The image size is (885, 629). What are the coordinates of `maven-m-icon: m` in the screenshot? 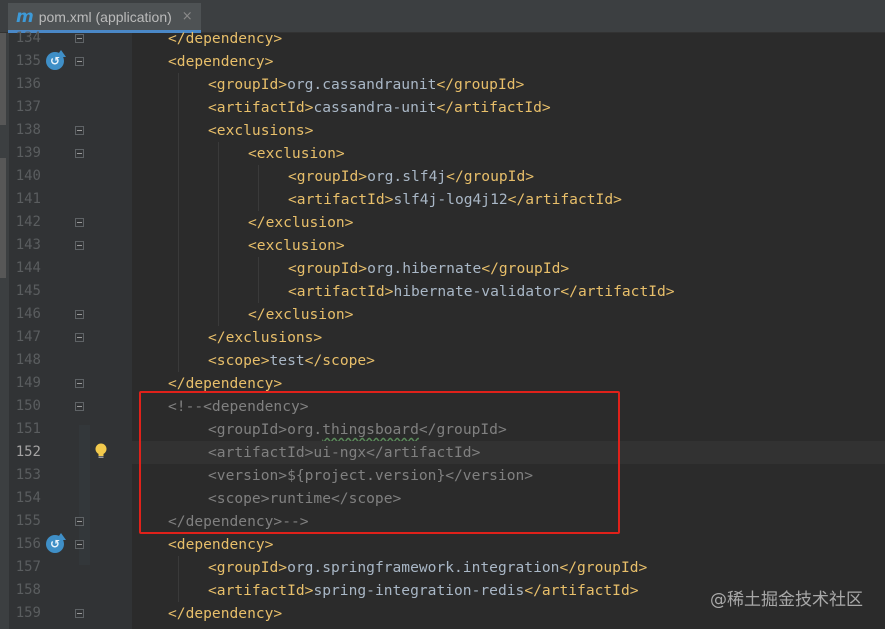 It's located at (25, 16).